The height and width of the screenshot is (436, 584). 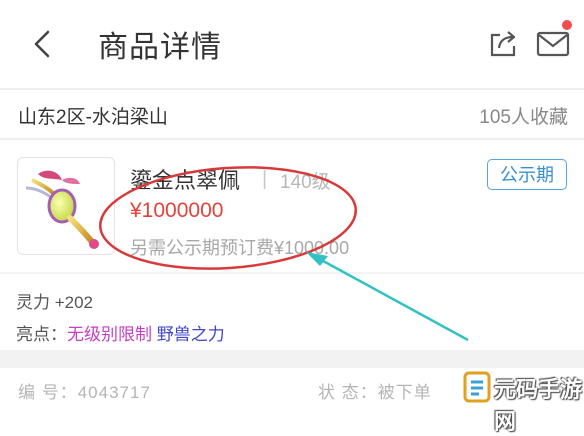 What do you see at coordinates (41, 334) in the screenshot?
I see `highlights-label: 亮点：` at bounding box center [41, 334].